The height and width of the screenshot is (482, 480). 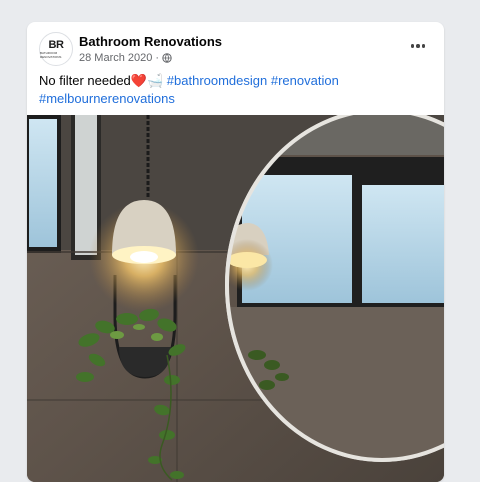 I want to click on hashtag-renovation: #renovation, so click(x=305, y=80).